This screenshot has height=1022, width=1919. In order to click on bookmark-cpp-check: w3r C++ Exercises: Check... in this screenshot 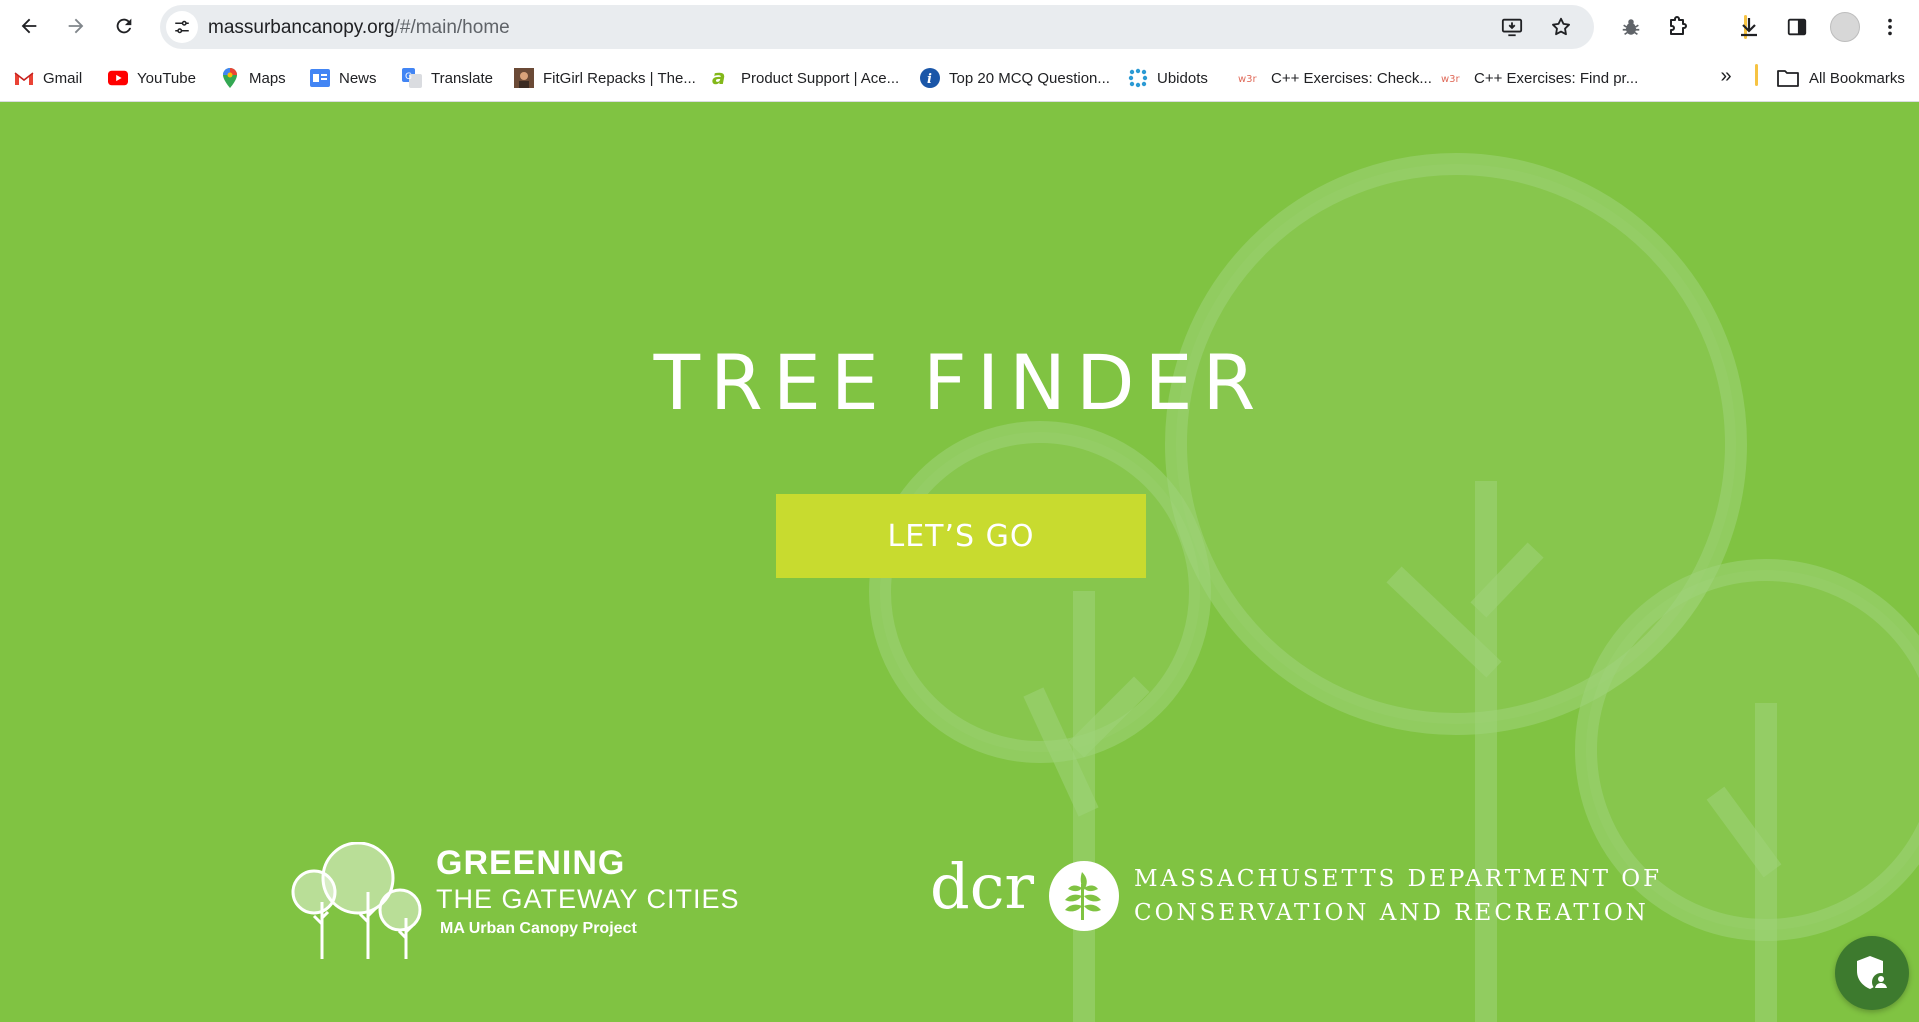, I will do `click(1335, 78)`.